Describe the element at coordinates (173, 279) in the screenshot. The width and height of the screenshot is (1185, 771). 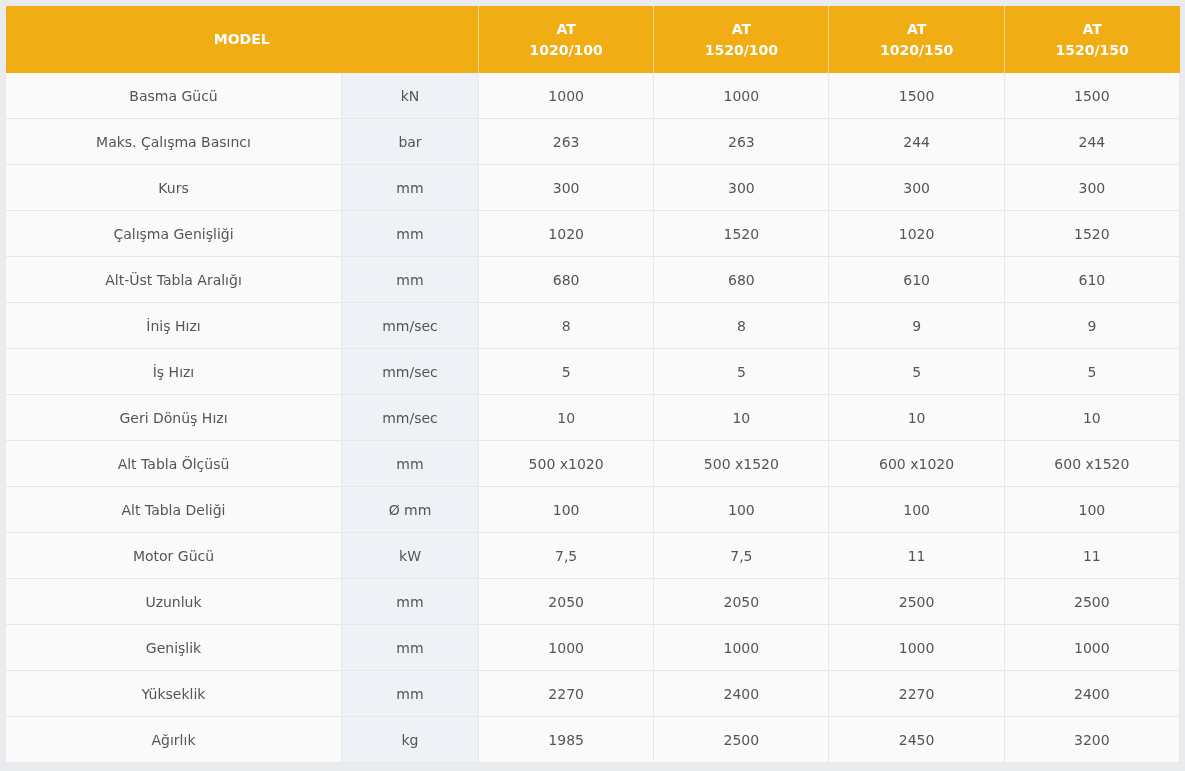
I see `table-cell: Alt-Üst Tabla Aralığı` at that location.